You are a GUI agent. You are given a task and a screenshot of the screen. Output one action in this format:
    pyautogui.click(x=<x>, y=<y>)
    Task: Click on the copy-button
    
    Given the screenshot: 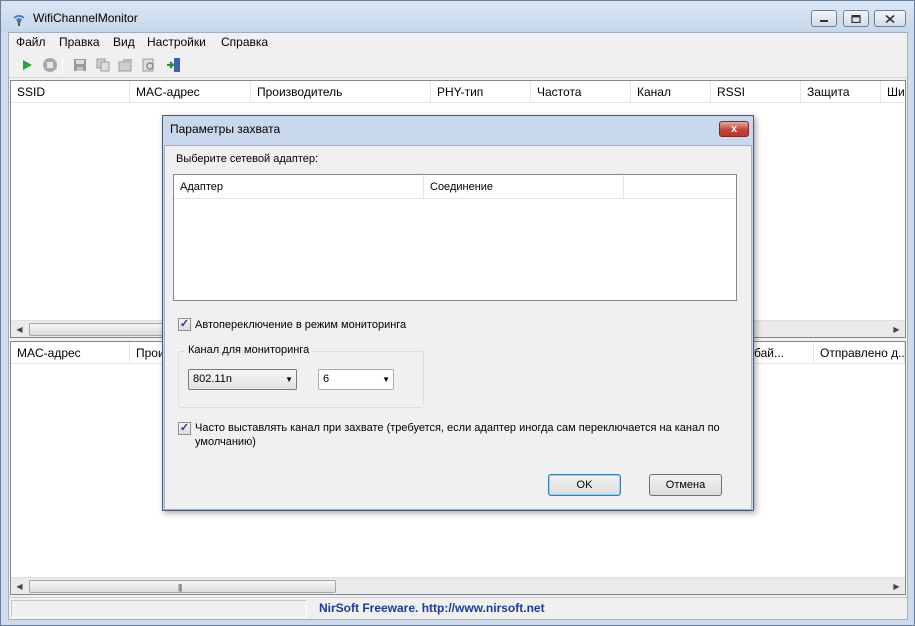 What is the action you would take?
    pyautogui.click(x=103, y=65)
    